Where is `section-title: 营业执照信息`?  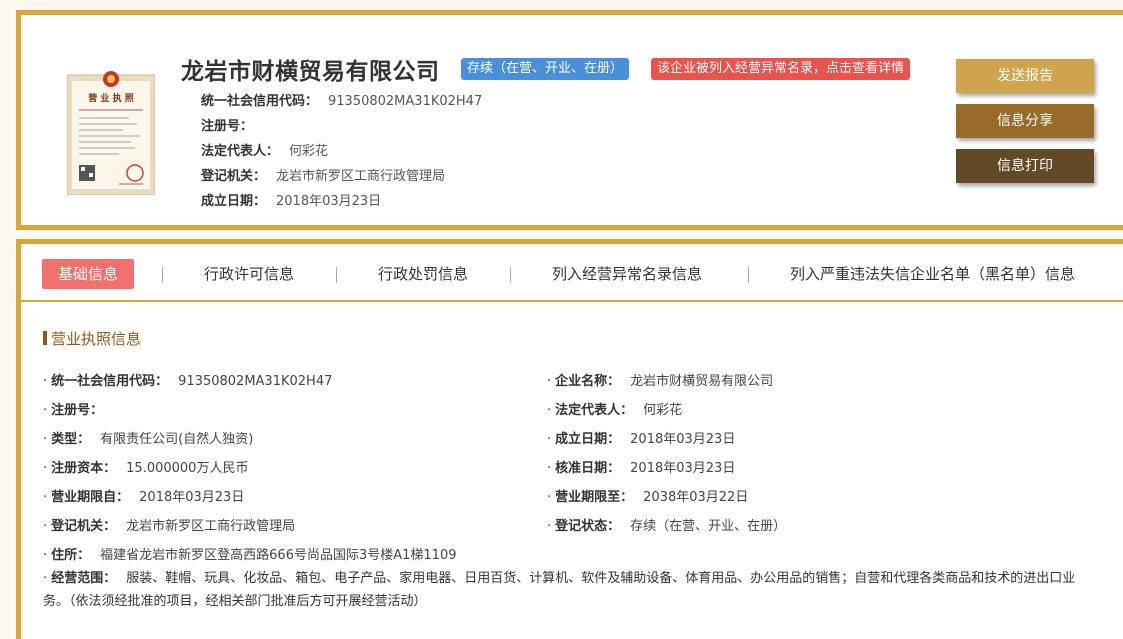 section-title: 营业执照信息 is located at coordinates (92, 338).